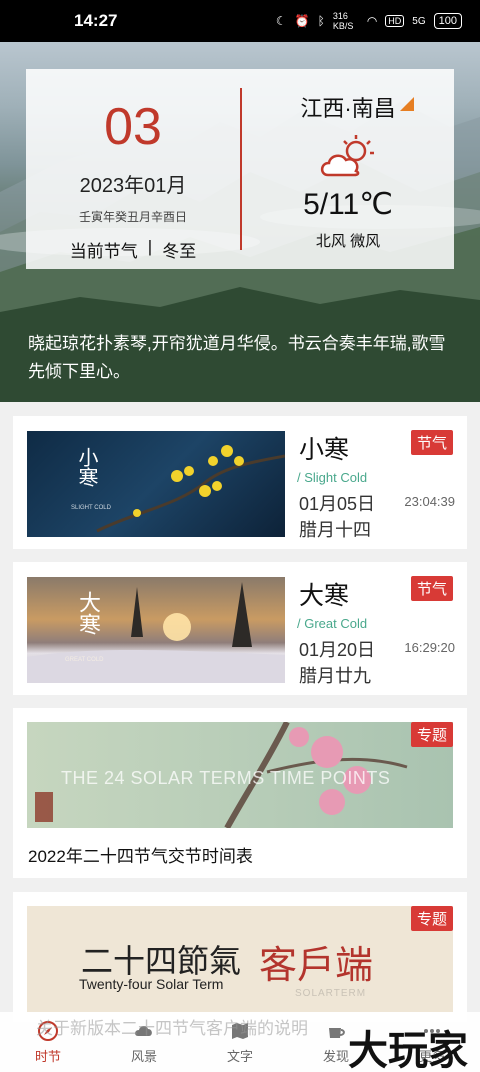 The image size is (480, 1072). What do you see at coordinates (143, 1056) in the screenshot?
I see `nav-label: 风景` at bounding box center [143, 1056].